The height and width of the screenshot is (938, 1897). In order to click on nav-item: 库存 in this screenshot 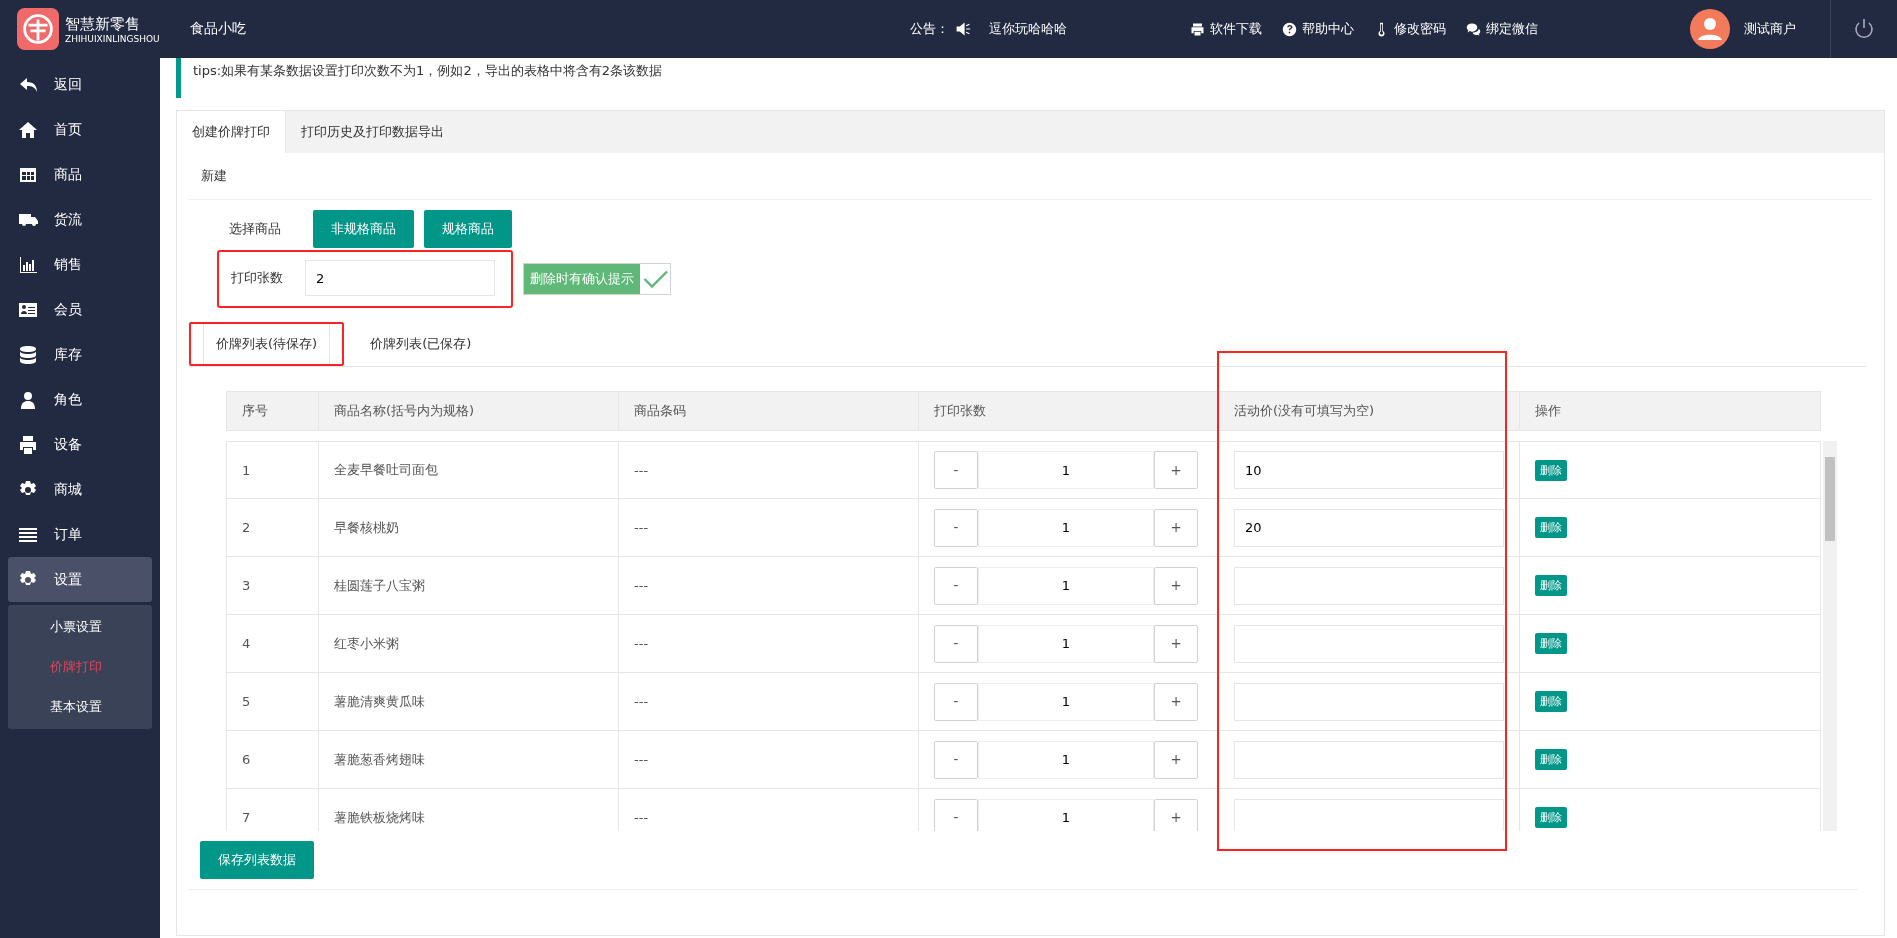, I will do `click(80, 354)`.